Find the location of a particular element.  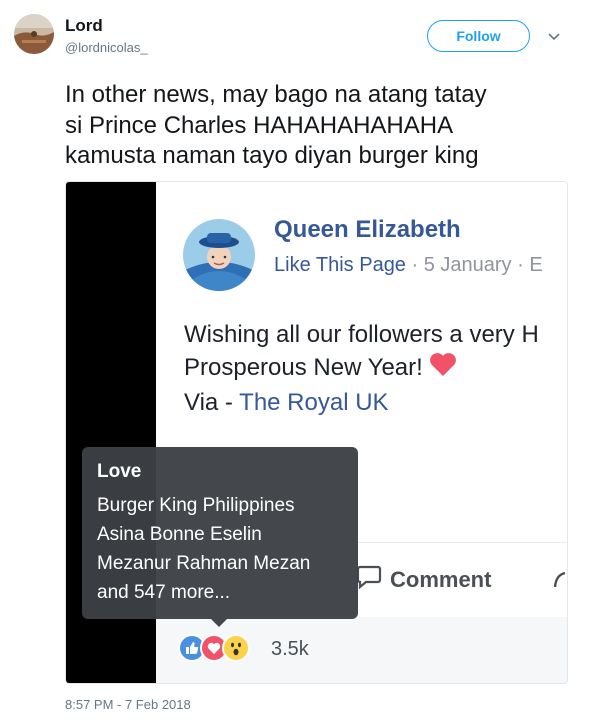

reactions-bar: 3.5k is located at coordinates (361, 650).